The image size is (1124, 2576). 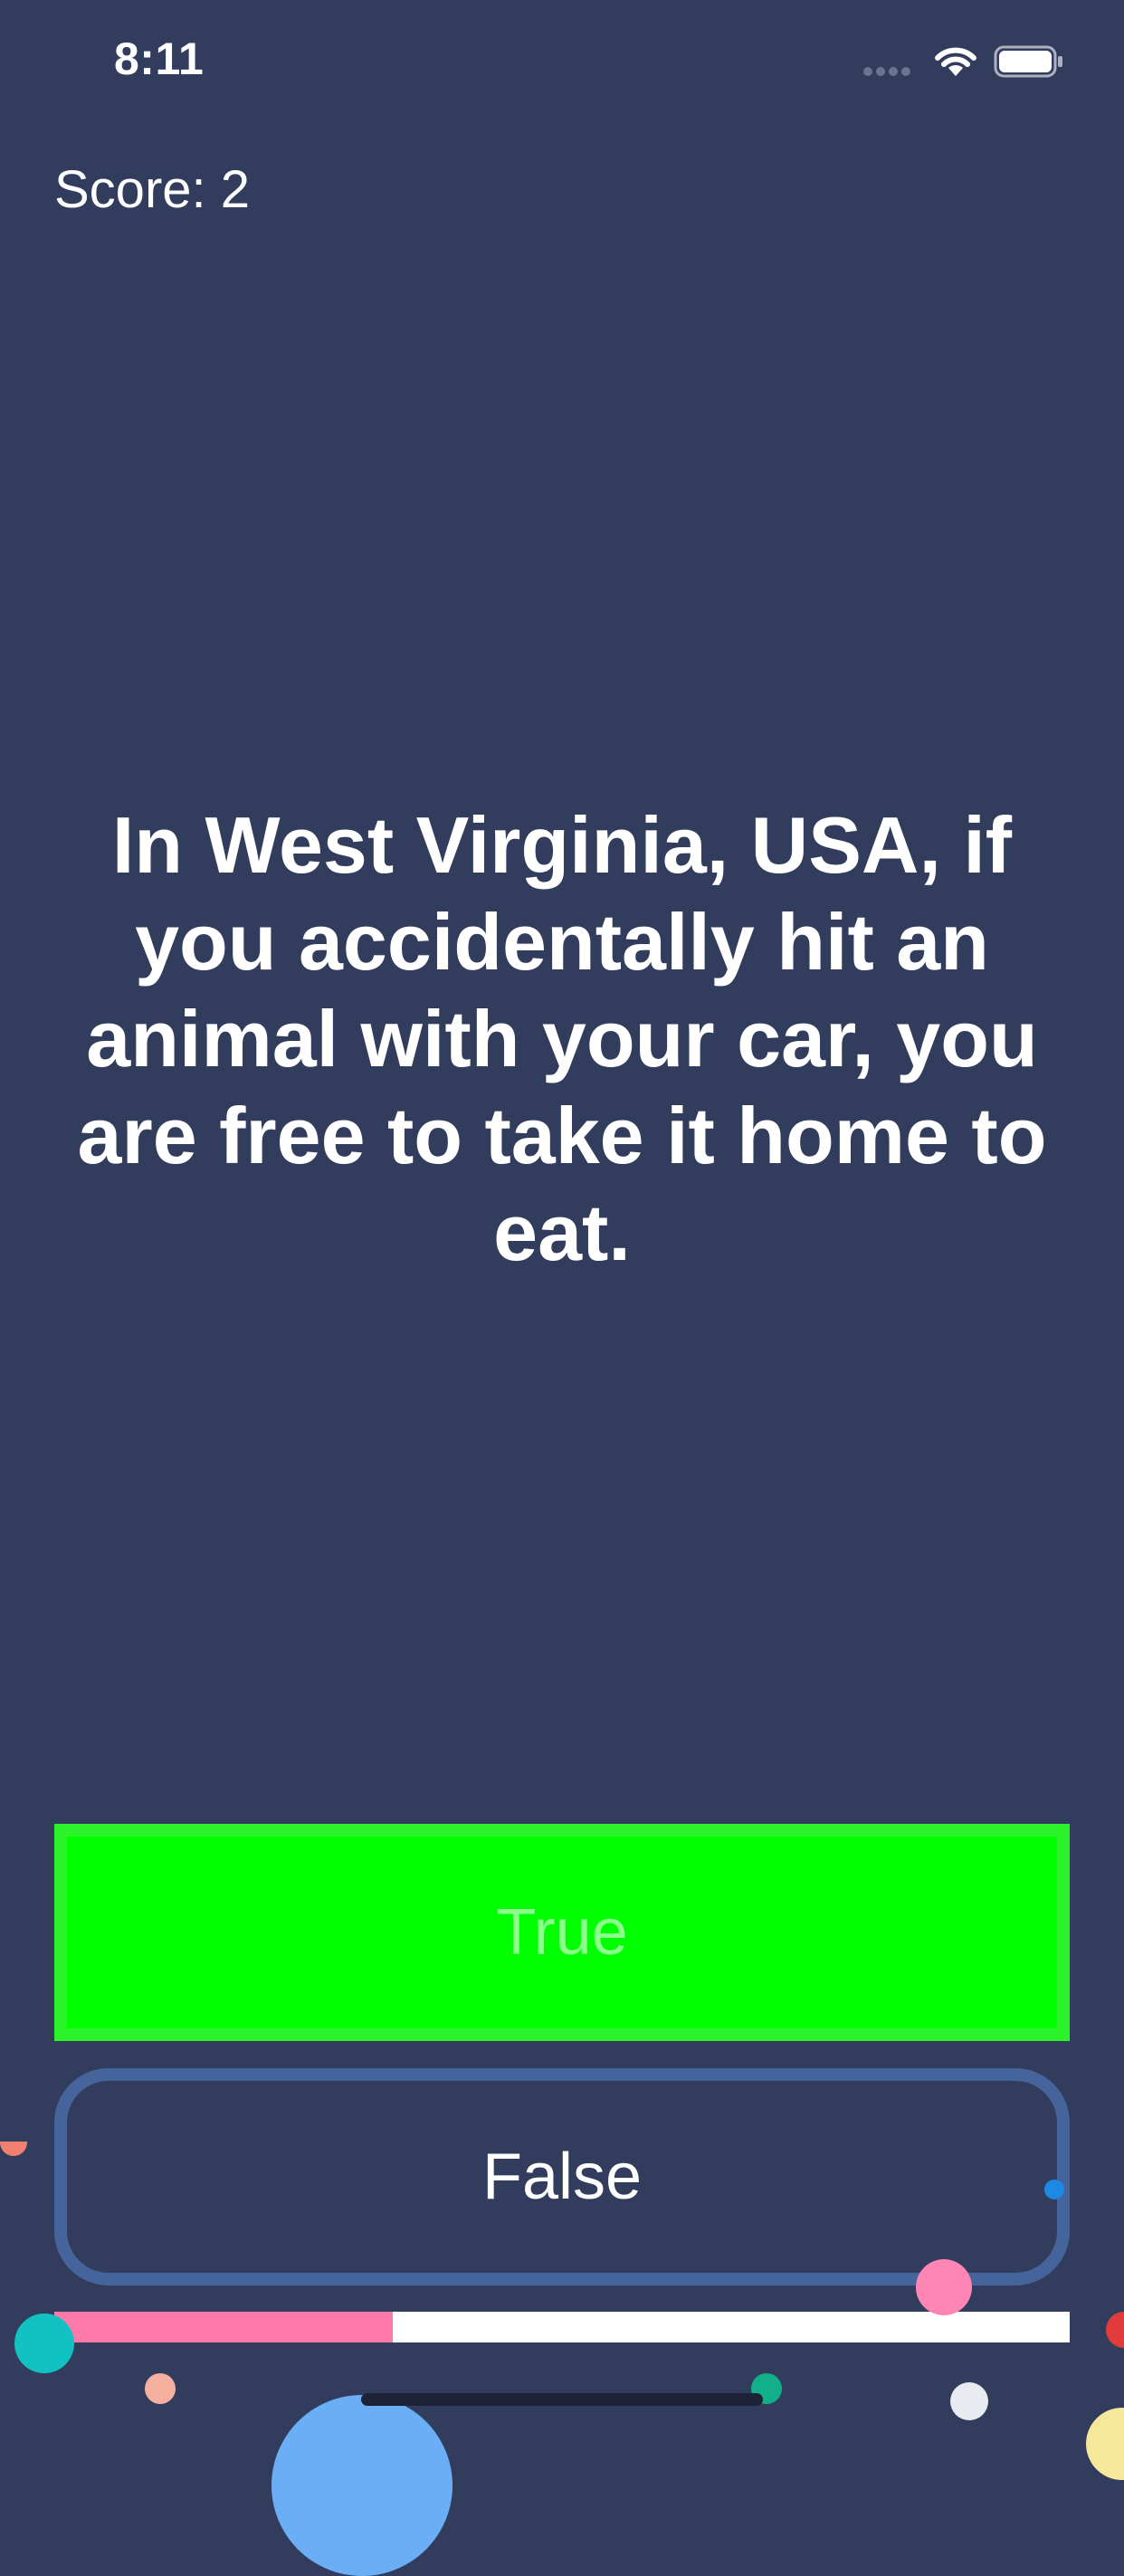 I want to click on false-button: False, so click(x=562, y=2176).